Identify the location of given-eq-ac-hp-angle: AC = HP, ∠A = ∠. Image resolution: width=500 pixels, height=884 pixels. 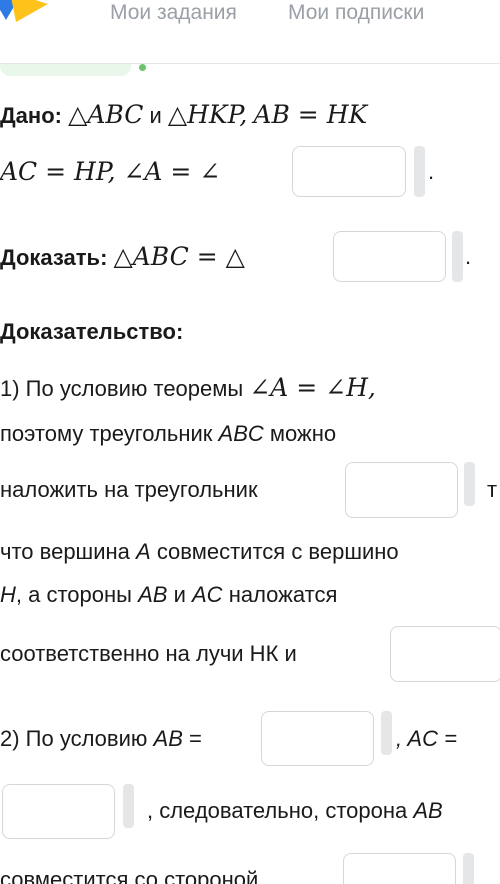
(110, 171).